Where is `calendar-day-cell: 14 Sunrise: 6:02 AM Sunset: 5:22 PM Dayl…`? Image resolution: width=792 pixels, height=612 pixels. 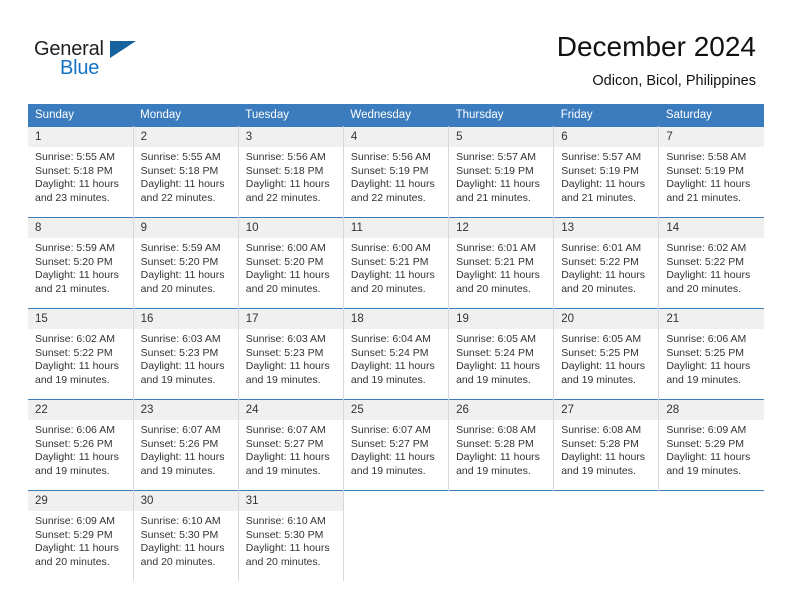
calendar-day-cell: 14 Sunrise: 6:02 AM Sunset: 5:22 PM Dayl… is located at coordinates (711, 263).